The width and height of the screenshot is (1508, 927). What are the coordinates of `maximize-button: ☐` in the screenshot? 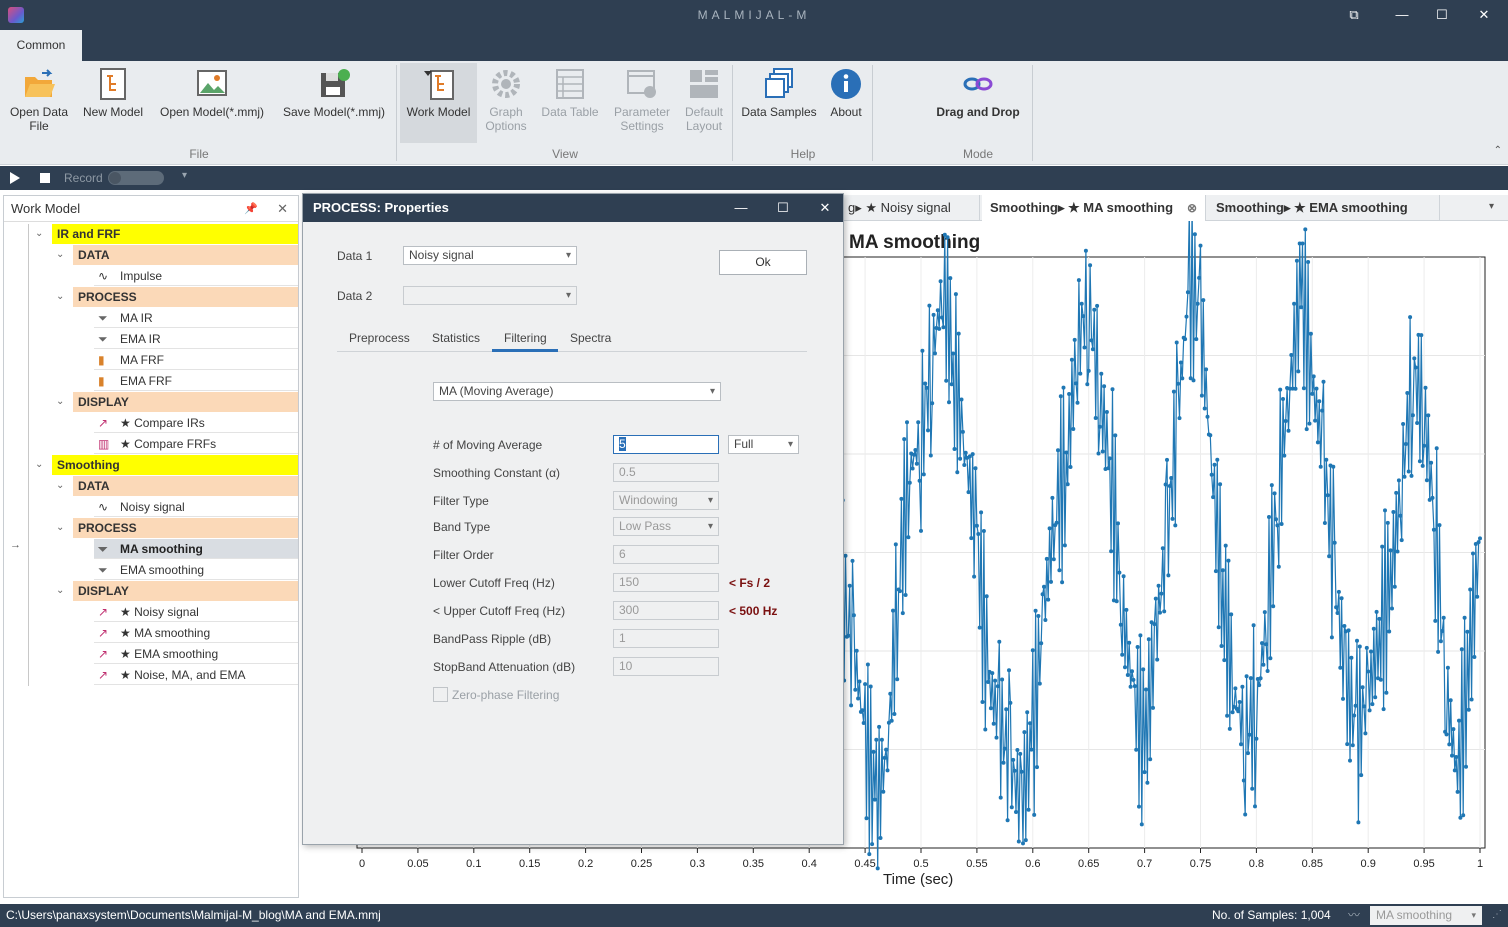 It's located at (1442, 15).